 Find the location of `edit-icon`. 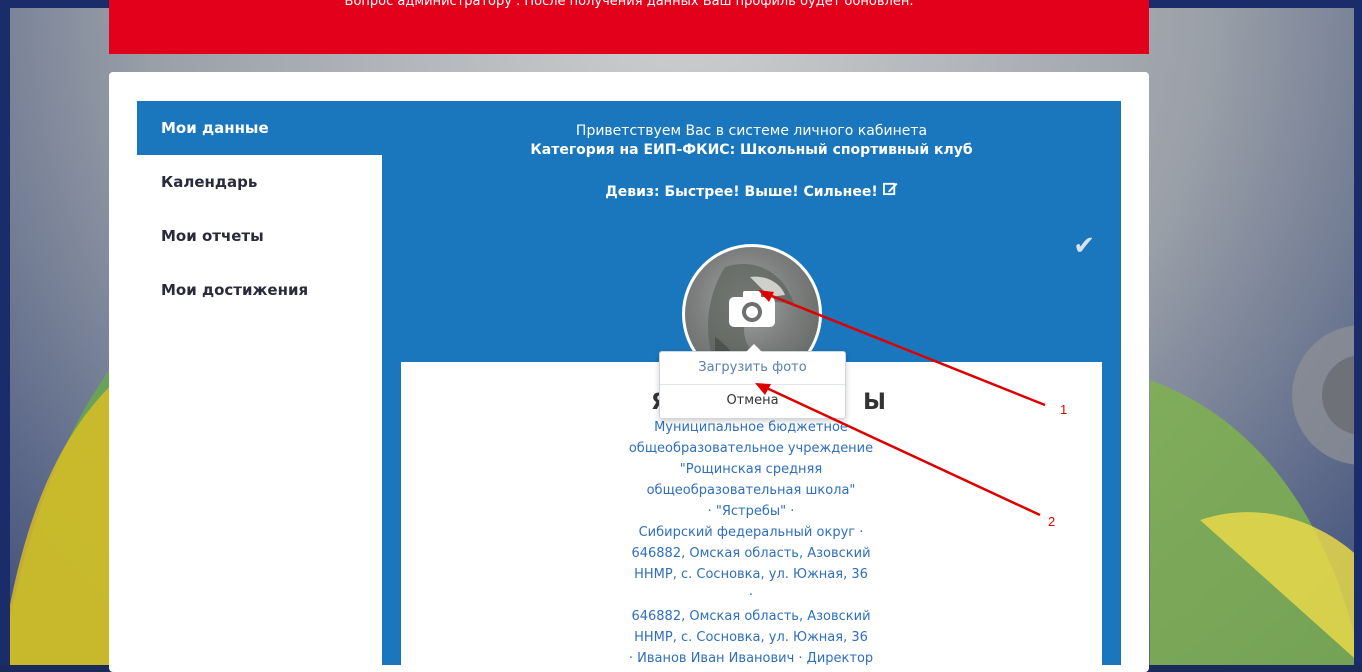

edit-icon is located at coordinates (890, 190).